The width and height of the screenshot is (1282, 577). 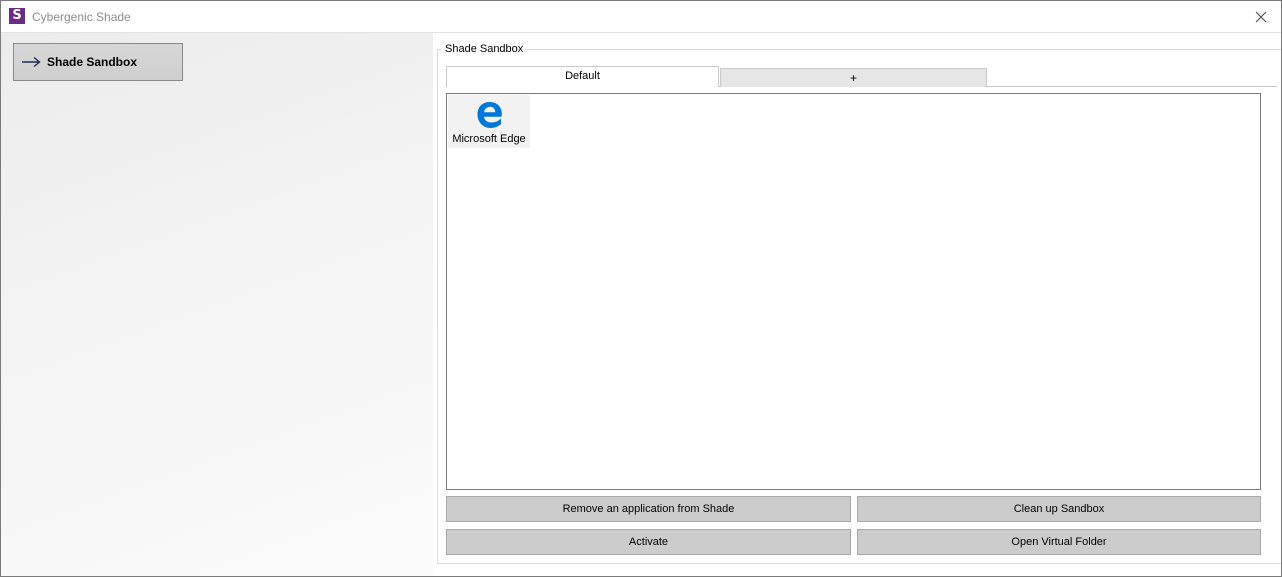 What do you see at coordinates (81, 17) in the screenshot?
I see `window-title: Cybergenic Shade` at bounding box center [81, 17].